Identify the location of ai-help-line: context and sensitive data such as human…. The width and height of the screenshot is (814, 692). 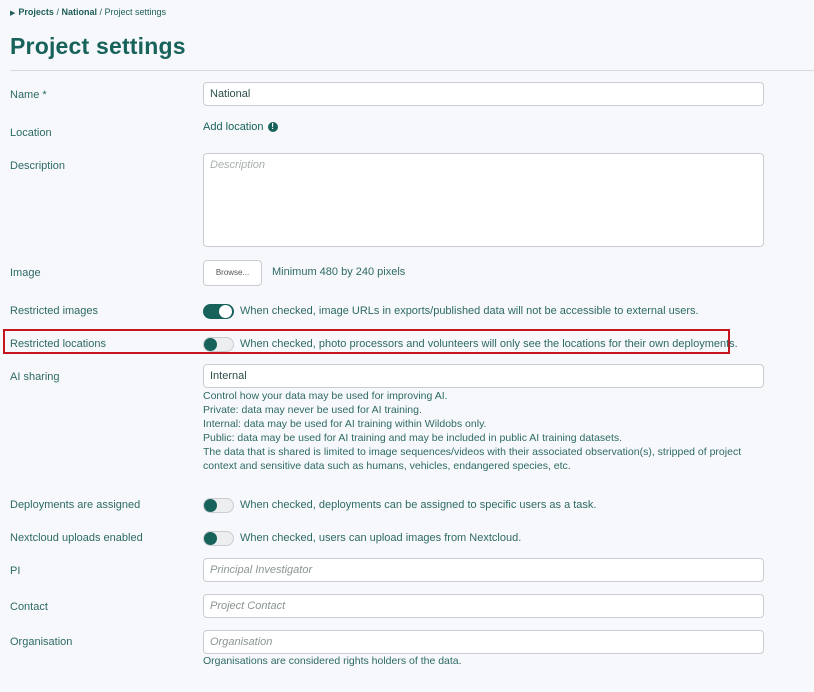
(387, 466).